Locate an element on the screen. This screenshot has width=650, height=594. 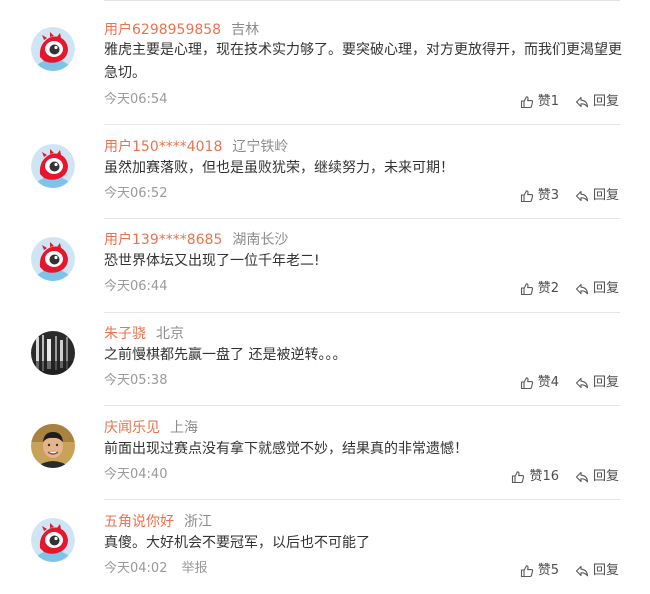
comment-meta: 今天06:44 is located at coordinates (135, 287).